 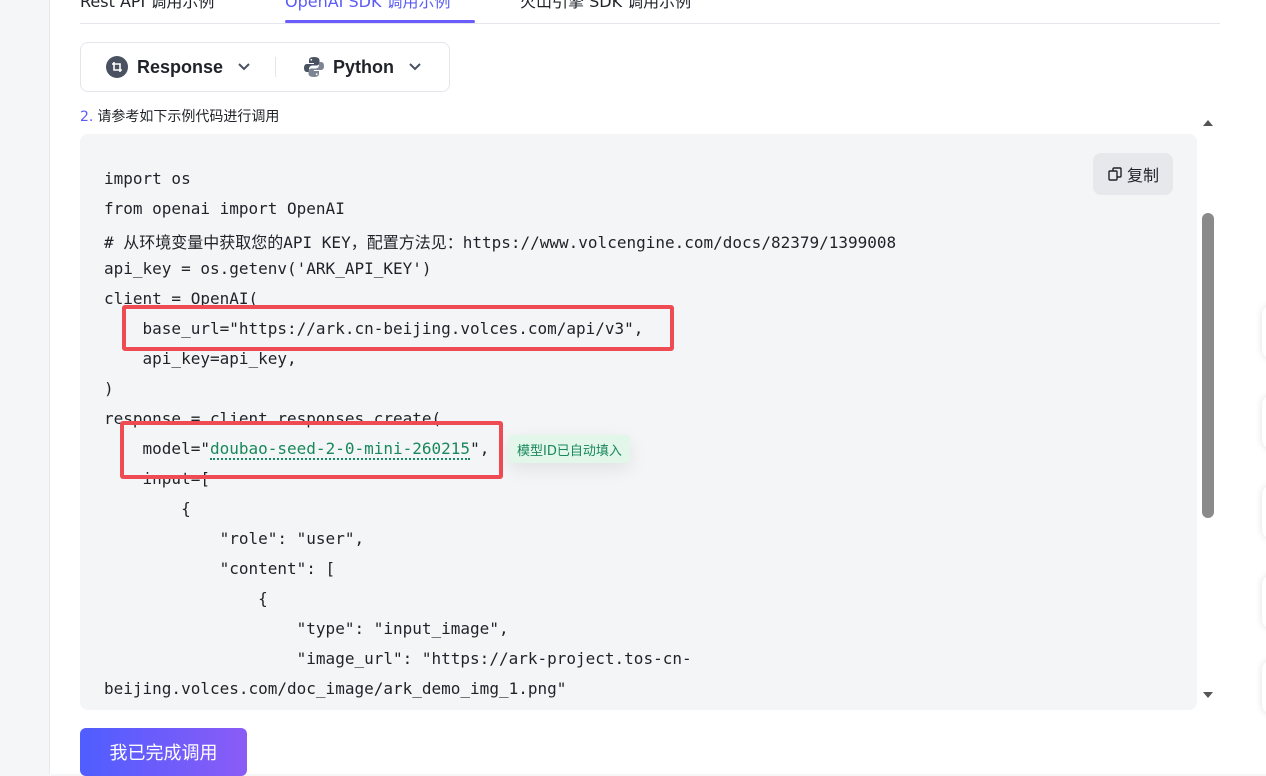 What do you see at coordinates (109, 388) in the screenshot?
I see `code-line: )` at bounding box center [109, 388].